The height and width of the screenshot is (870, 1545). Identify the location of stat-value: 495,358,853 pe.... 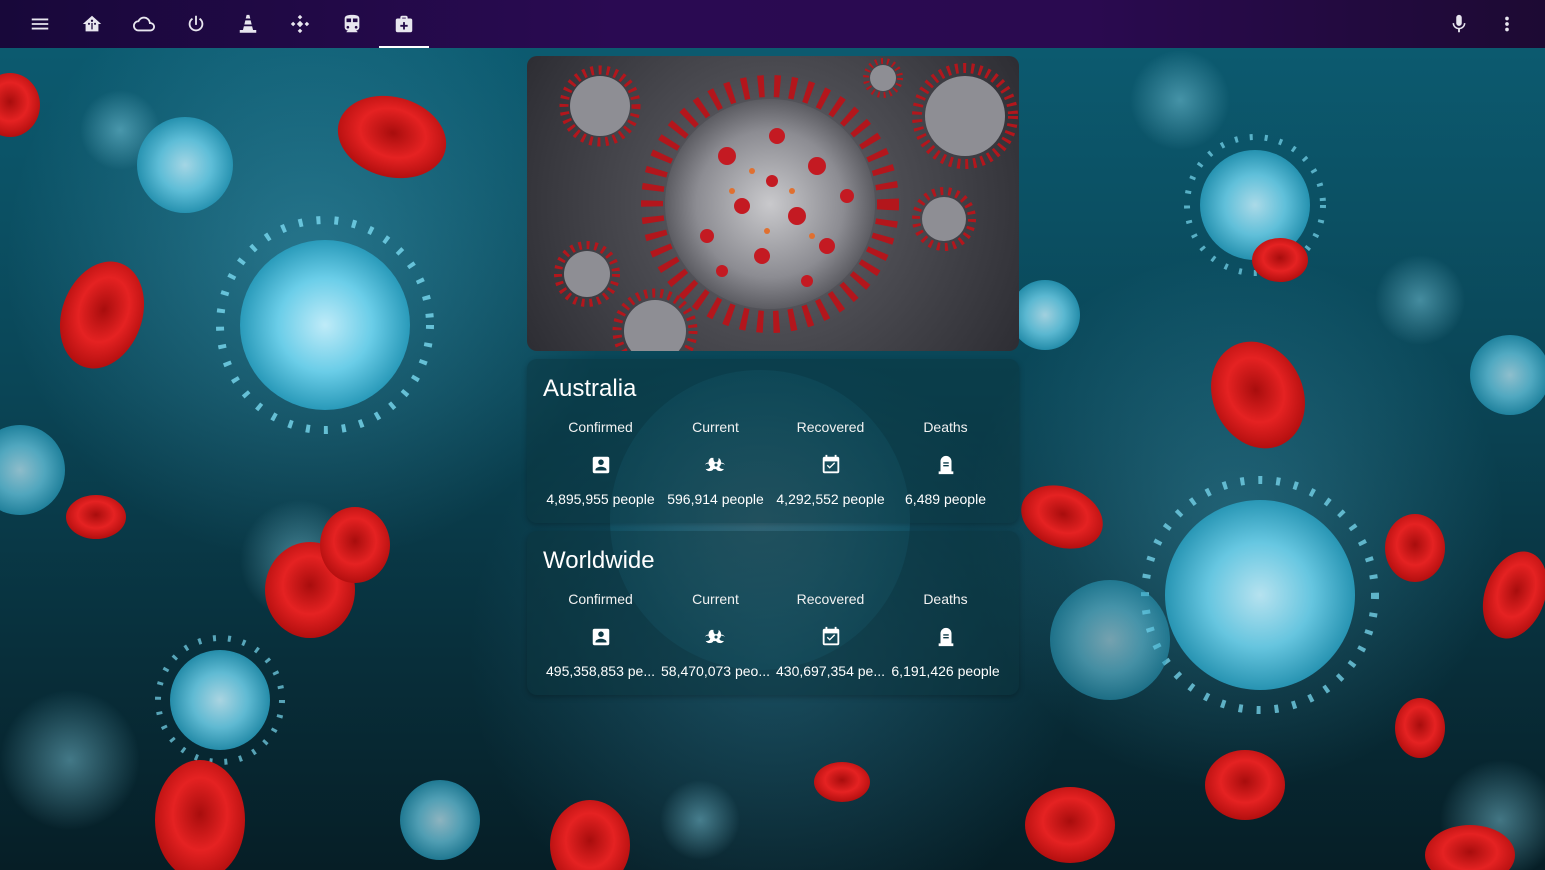
(600, 671).